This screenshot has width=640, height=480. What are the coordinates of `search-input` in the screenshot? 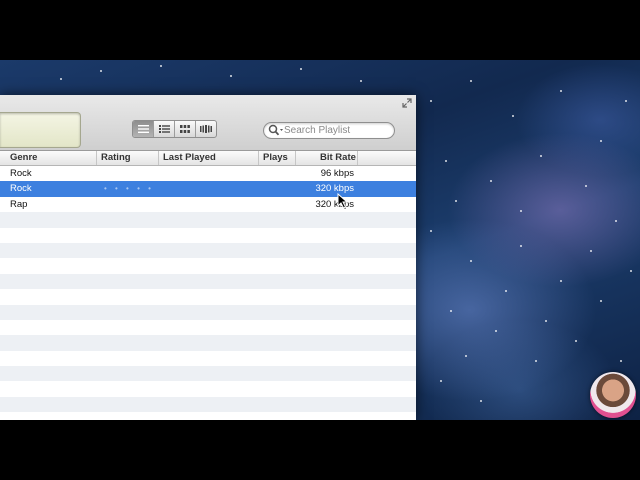 It's located at (336, 130).